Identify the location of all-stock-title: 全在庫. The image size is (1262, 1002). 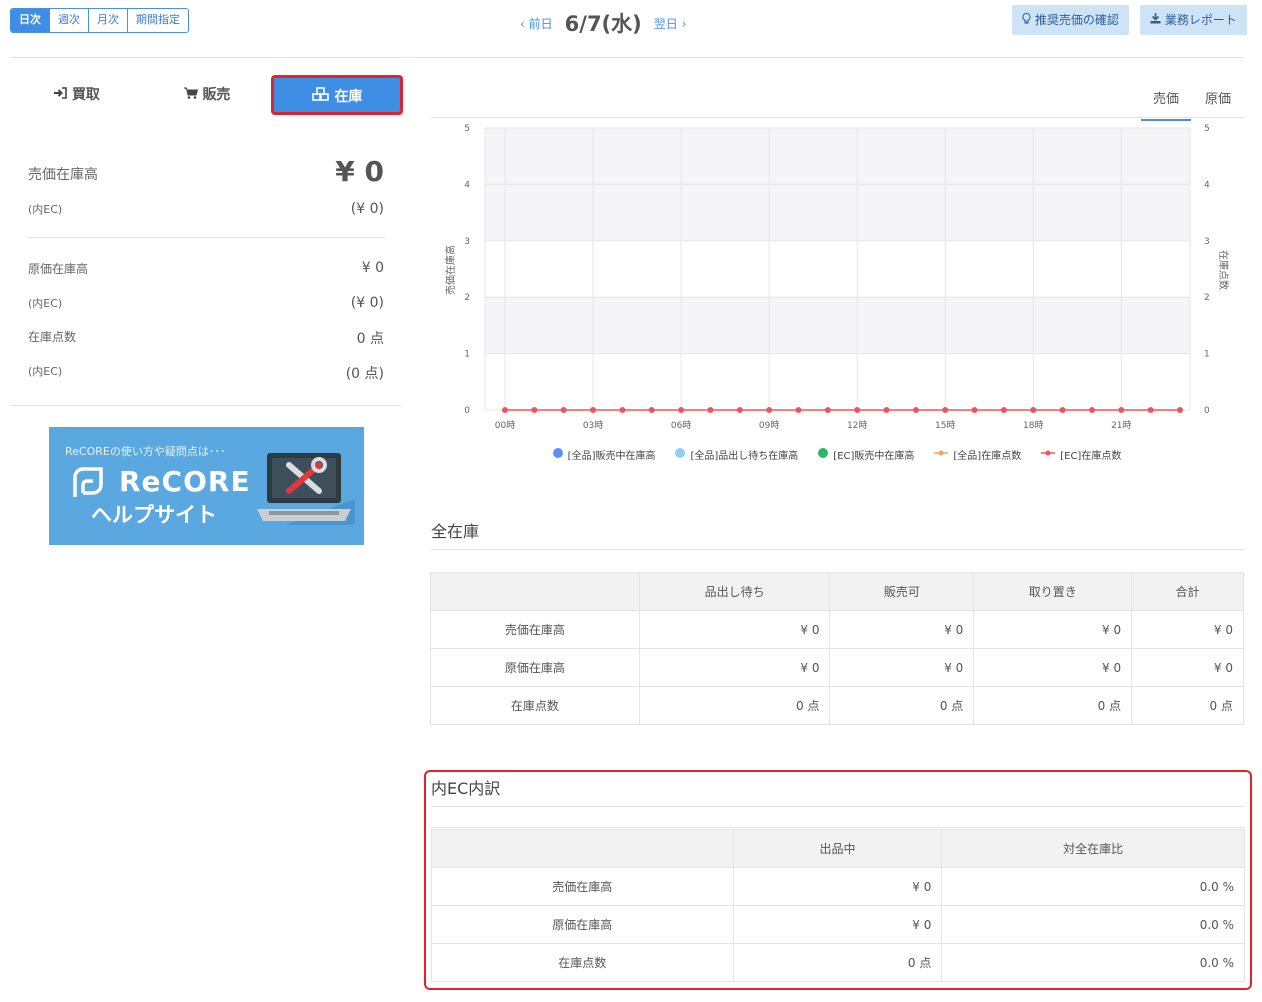
(455, 531).